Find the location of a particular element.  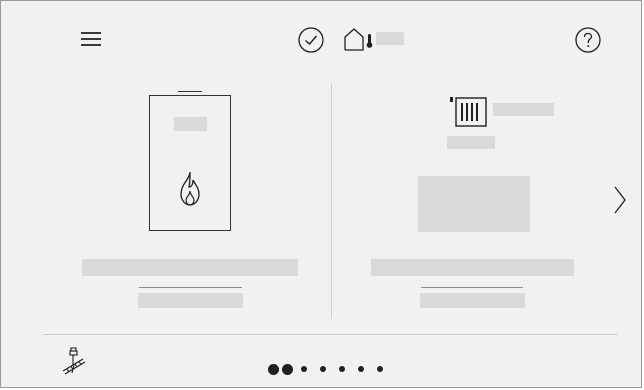

flame-icon is located at coordinates (190, 189).